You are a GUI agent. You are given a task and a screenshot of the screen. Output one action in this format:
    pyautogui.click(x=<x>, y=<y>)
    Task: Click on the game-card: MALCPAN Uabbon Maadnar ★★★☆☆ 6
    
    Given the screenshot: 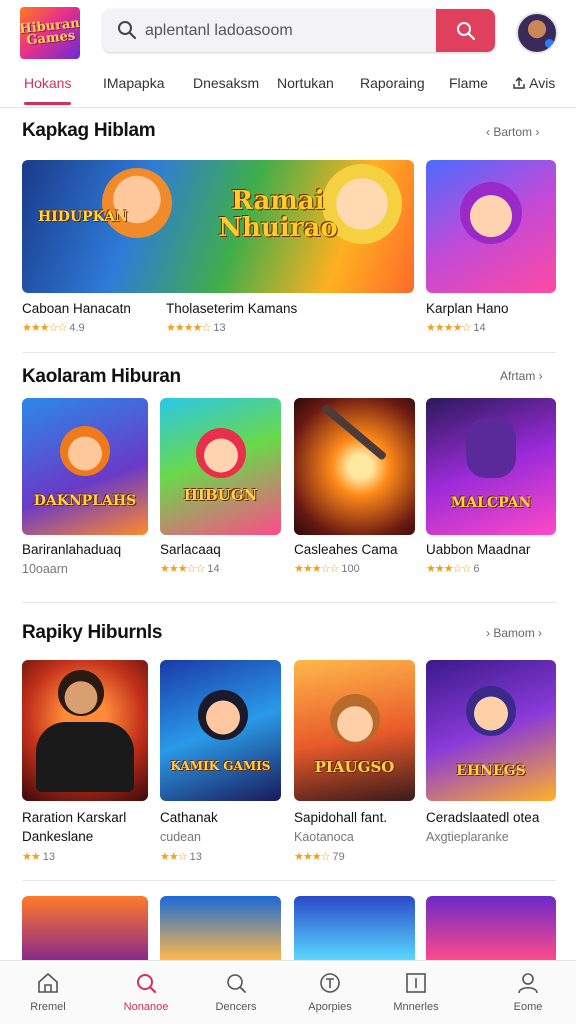 What is the action you would take?
    pyautogui.click(x=491, y=488)
    